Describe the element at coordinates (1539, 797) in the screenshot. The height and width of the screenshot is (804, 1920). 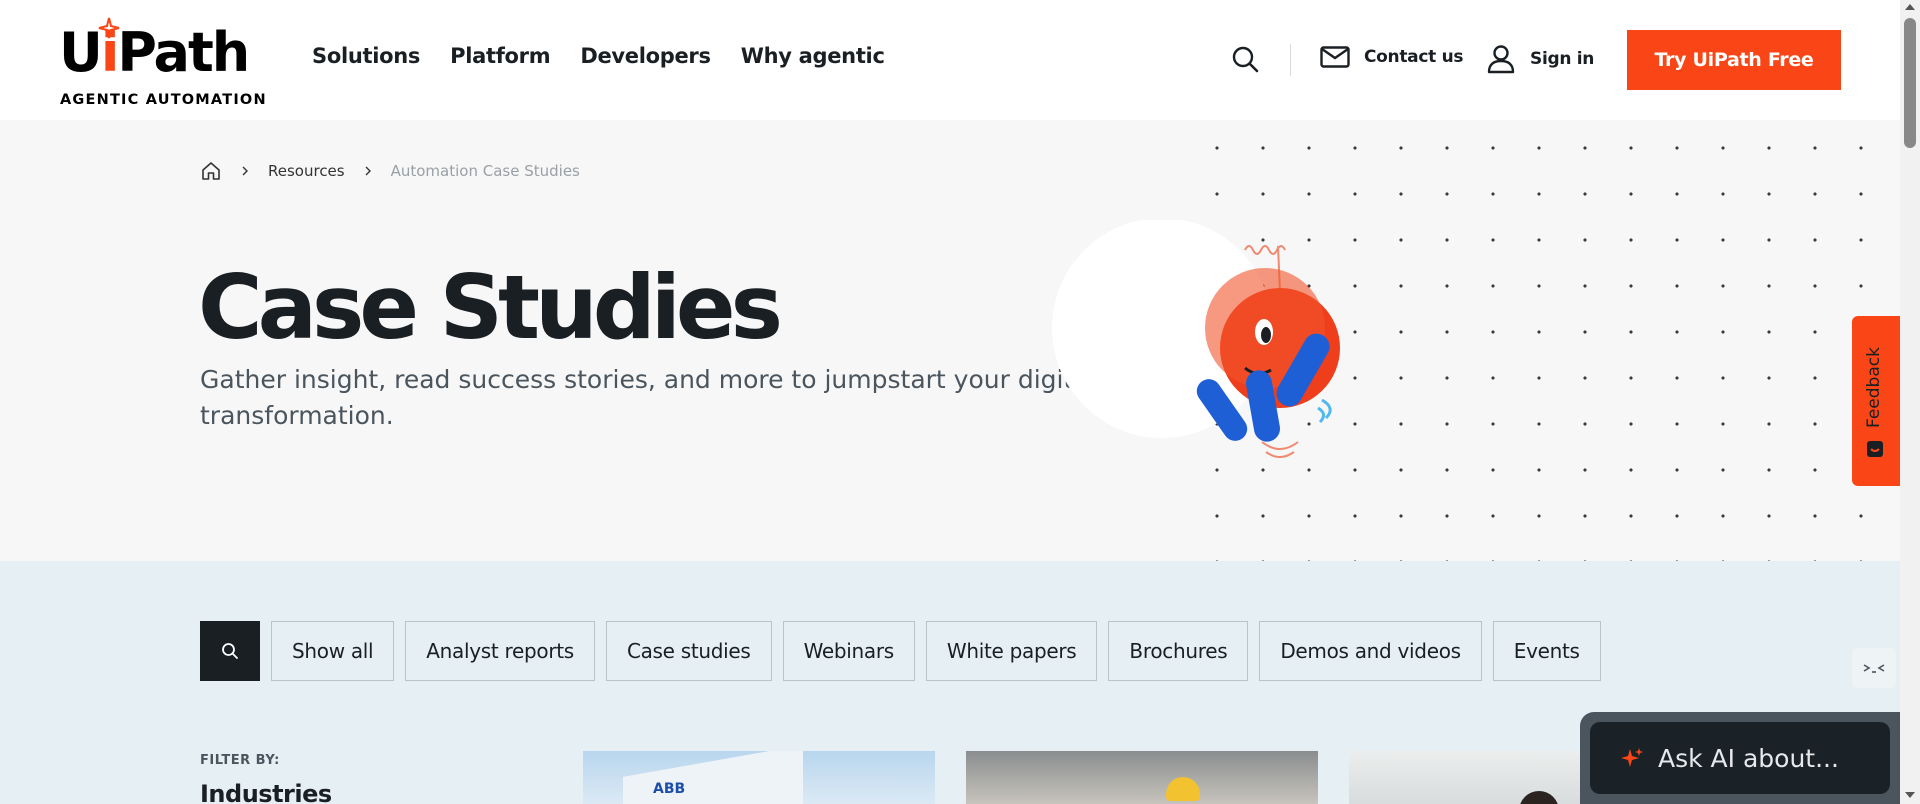
I see `person-image` at that location.